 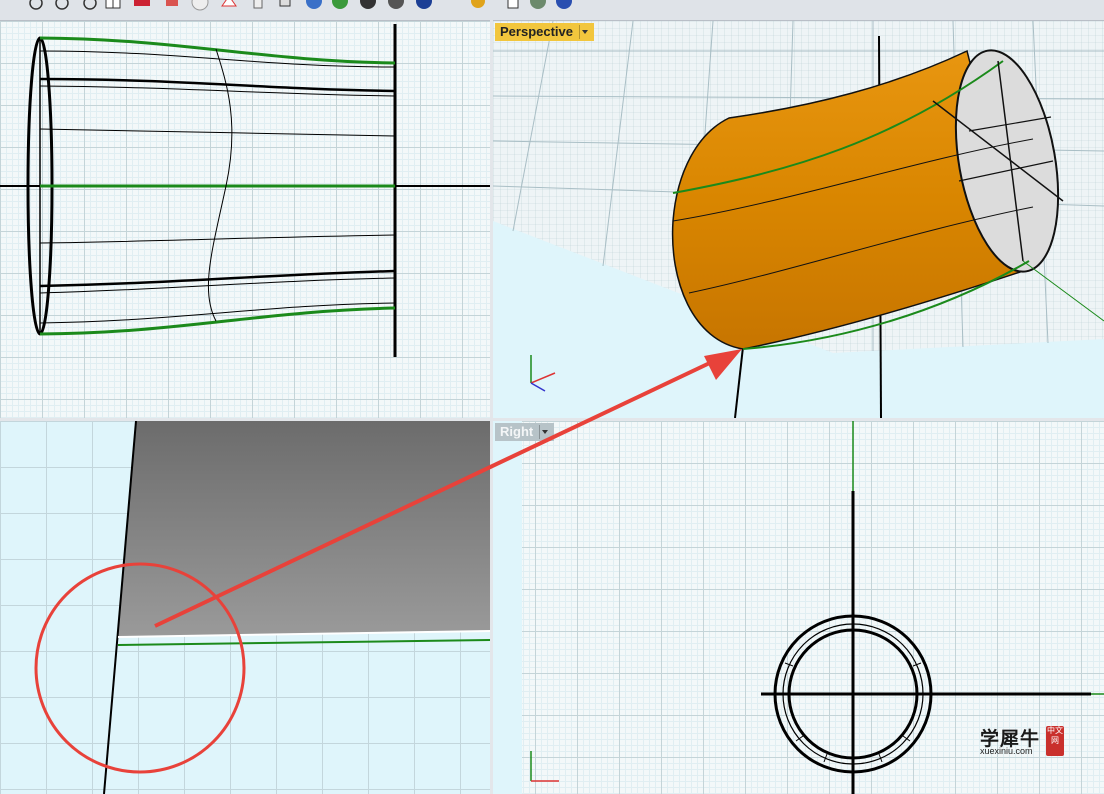 I want to click on gear-icon, so click(x=478, y=4).